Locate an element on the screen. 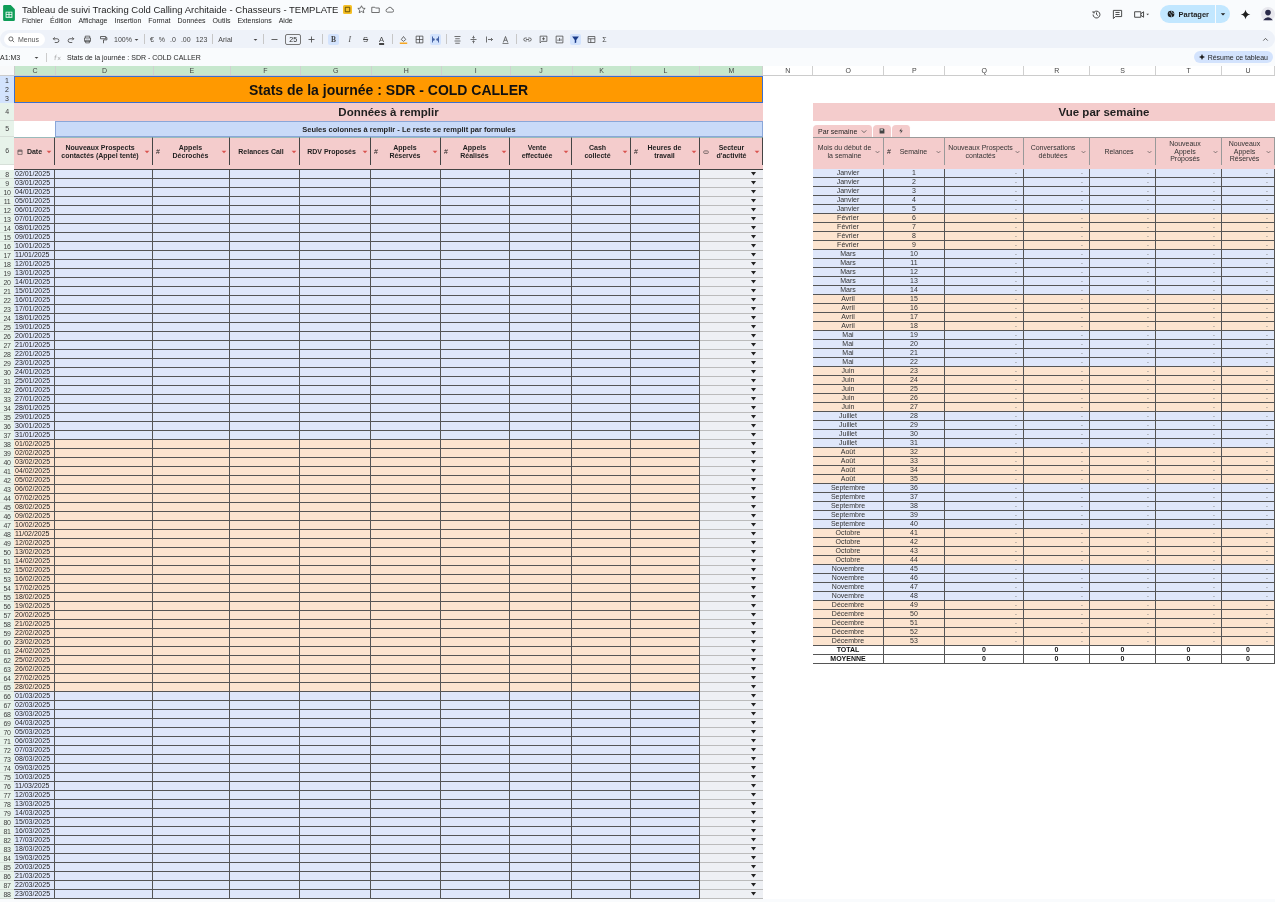 Image resolution: width=1275 pixels, height=902 pixels. text-rotation-icon is located at coordinates (506, 39).